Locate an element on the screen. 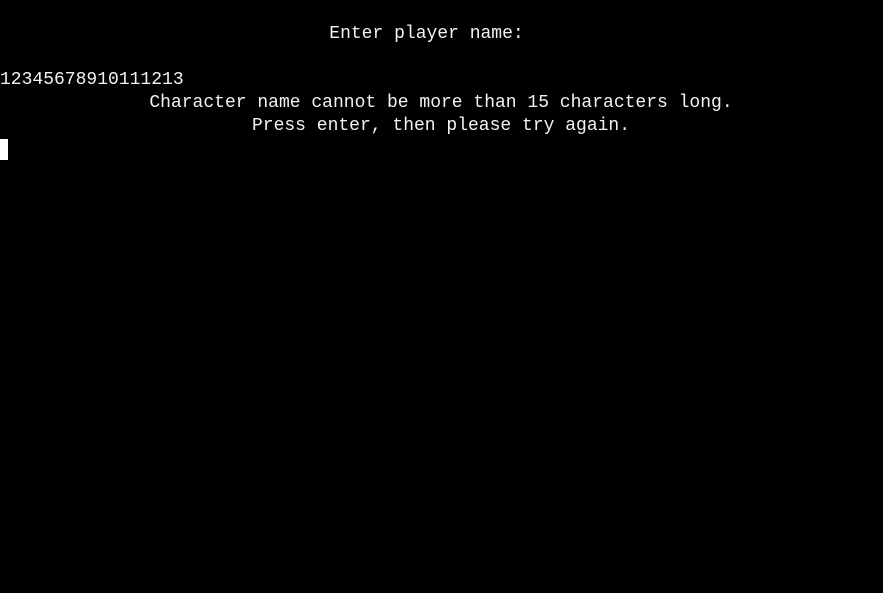  player-name-prompt: Enter player name: is located at coordinates (426, 34).